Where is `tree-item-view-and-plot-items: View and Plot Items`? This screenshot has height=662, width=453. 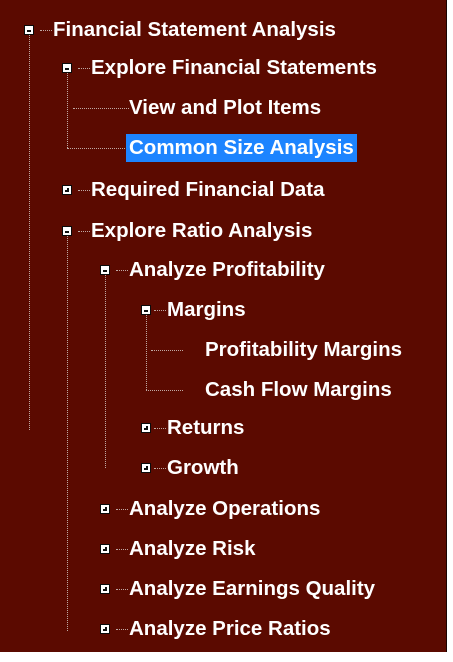 tree-item-view-and-plot-items: View and Plot Items is located at coordinates (225, 108).